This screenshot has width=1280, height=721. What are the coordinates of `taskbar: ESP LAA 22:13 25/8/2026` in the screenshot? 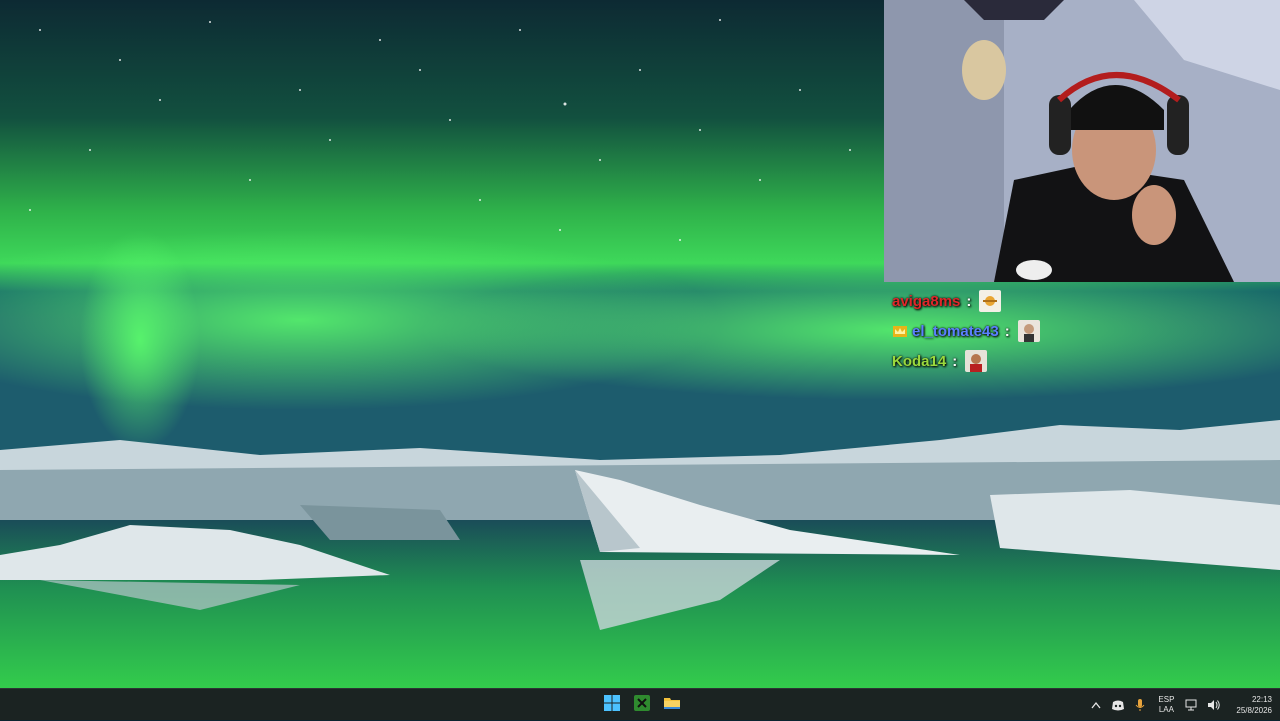 It's located at (640, 704).